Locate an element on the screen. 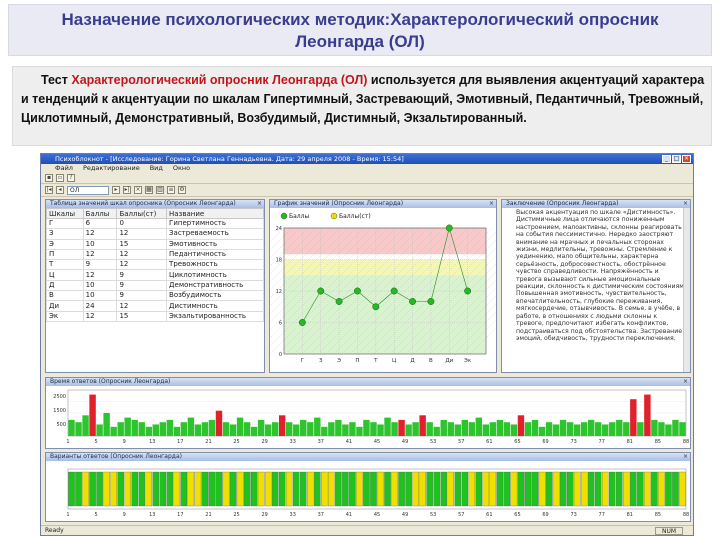 This screenshot has width=720, height=540. table-row: З 12 12 Застреваемость is located at coordinates (155, 234).